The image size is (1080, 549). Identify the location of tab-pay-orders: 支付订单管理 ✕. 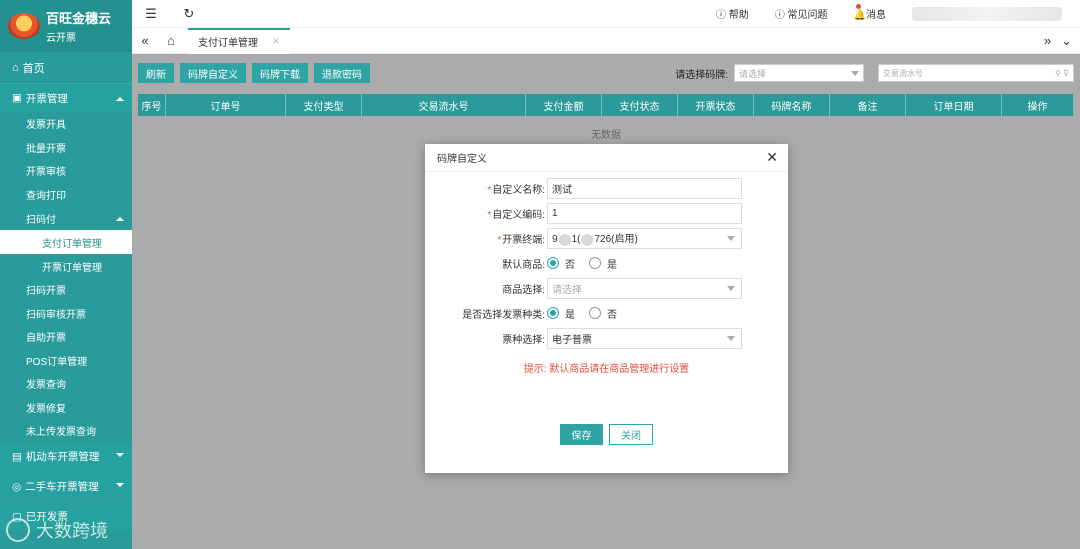
(239, 40).